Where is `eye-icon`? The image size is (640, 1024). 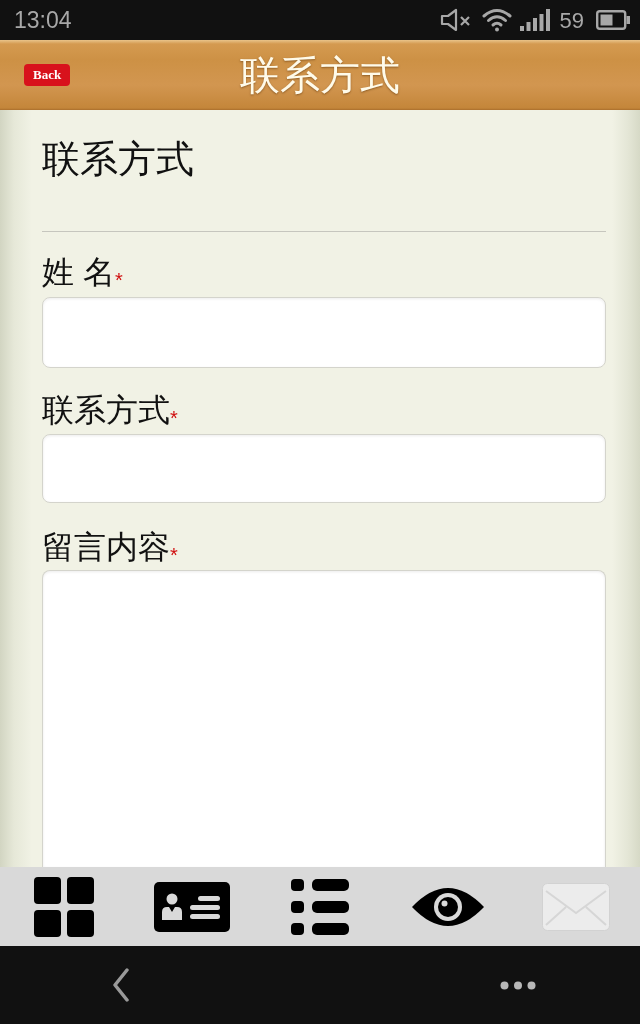
eye-icon is located at coordinates (448, 906).